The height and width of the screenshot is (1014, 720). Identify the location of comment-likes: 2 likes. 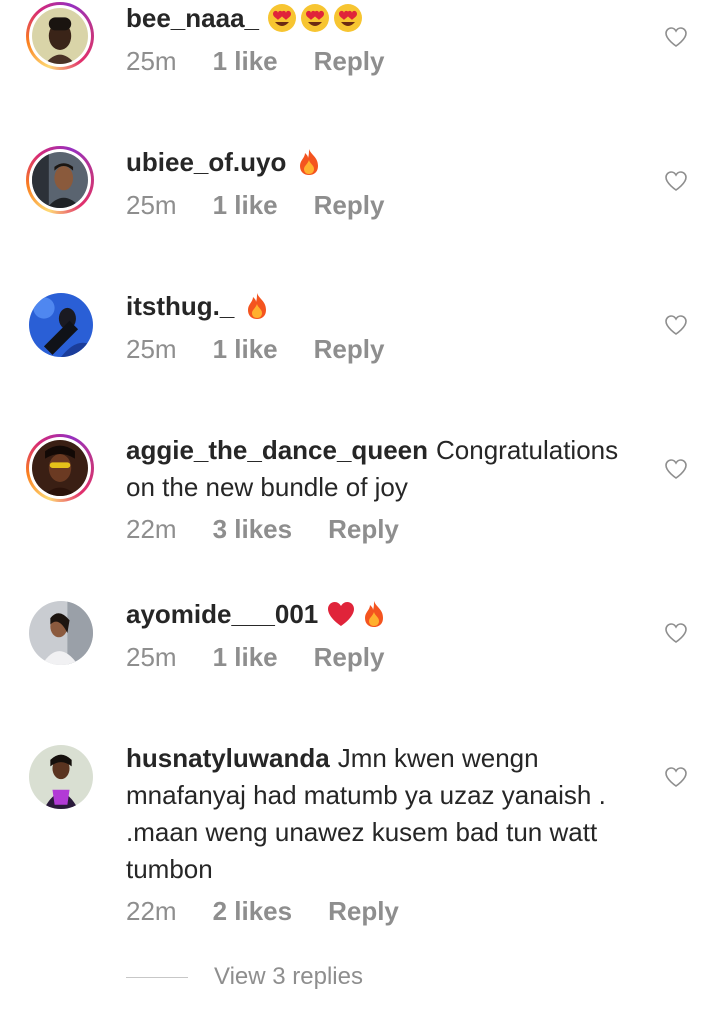
(253, 911).